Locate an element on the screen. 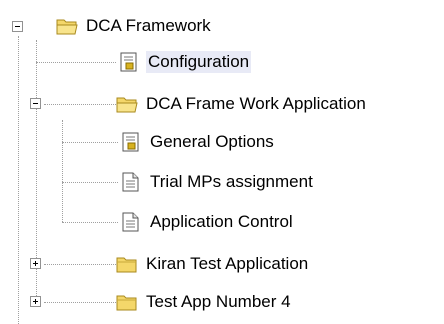 Image resolution: width=444 pixels, height=324 pixels. tree-node-application-control: Application Control is located at coordinates (207, 222).